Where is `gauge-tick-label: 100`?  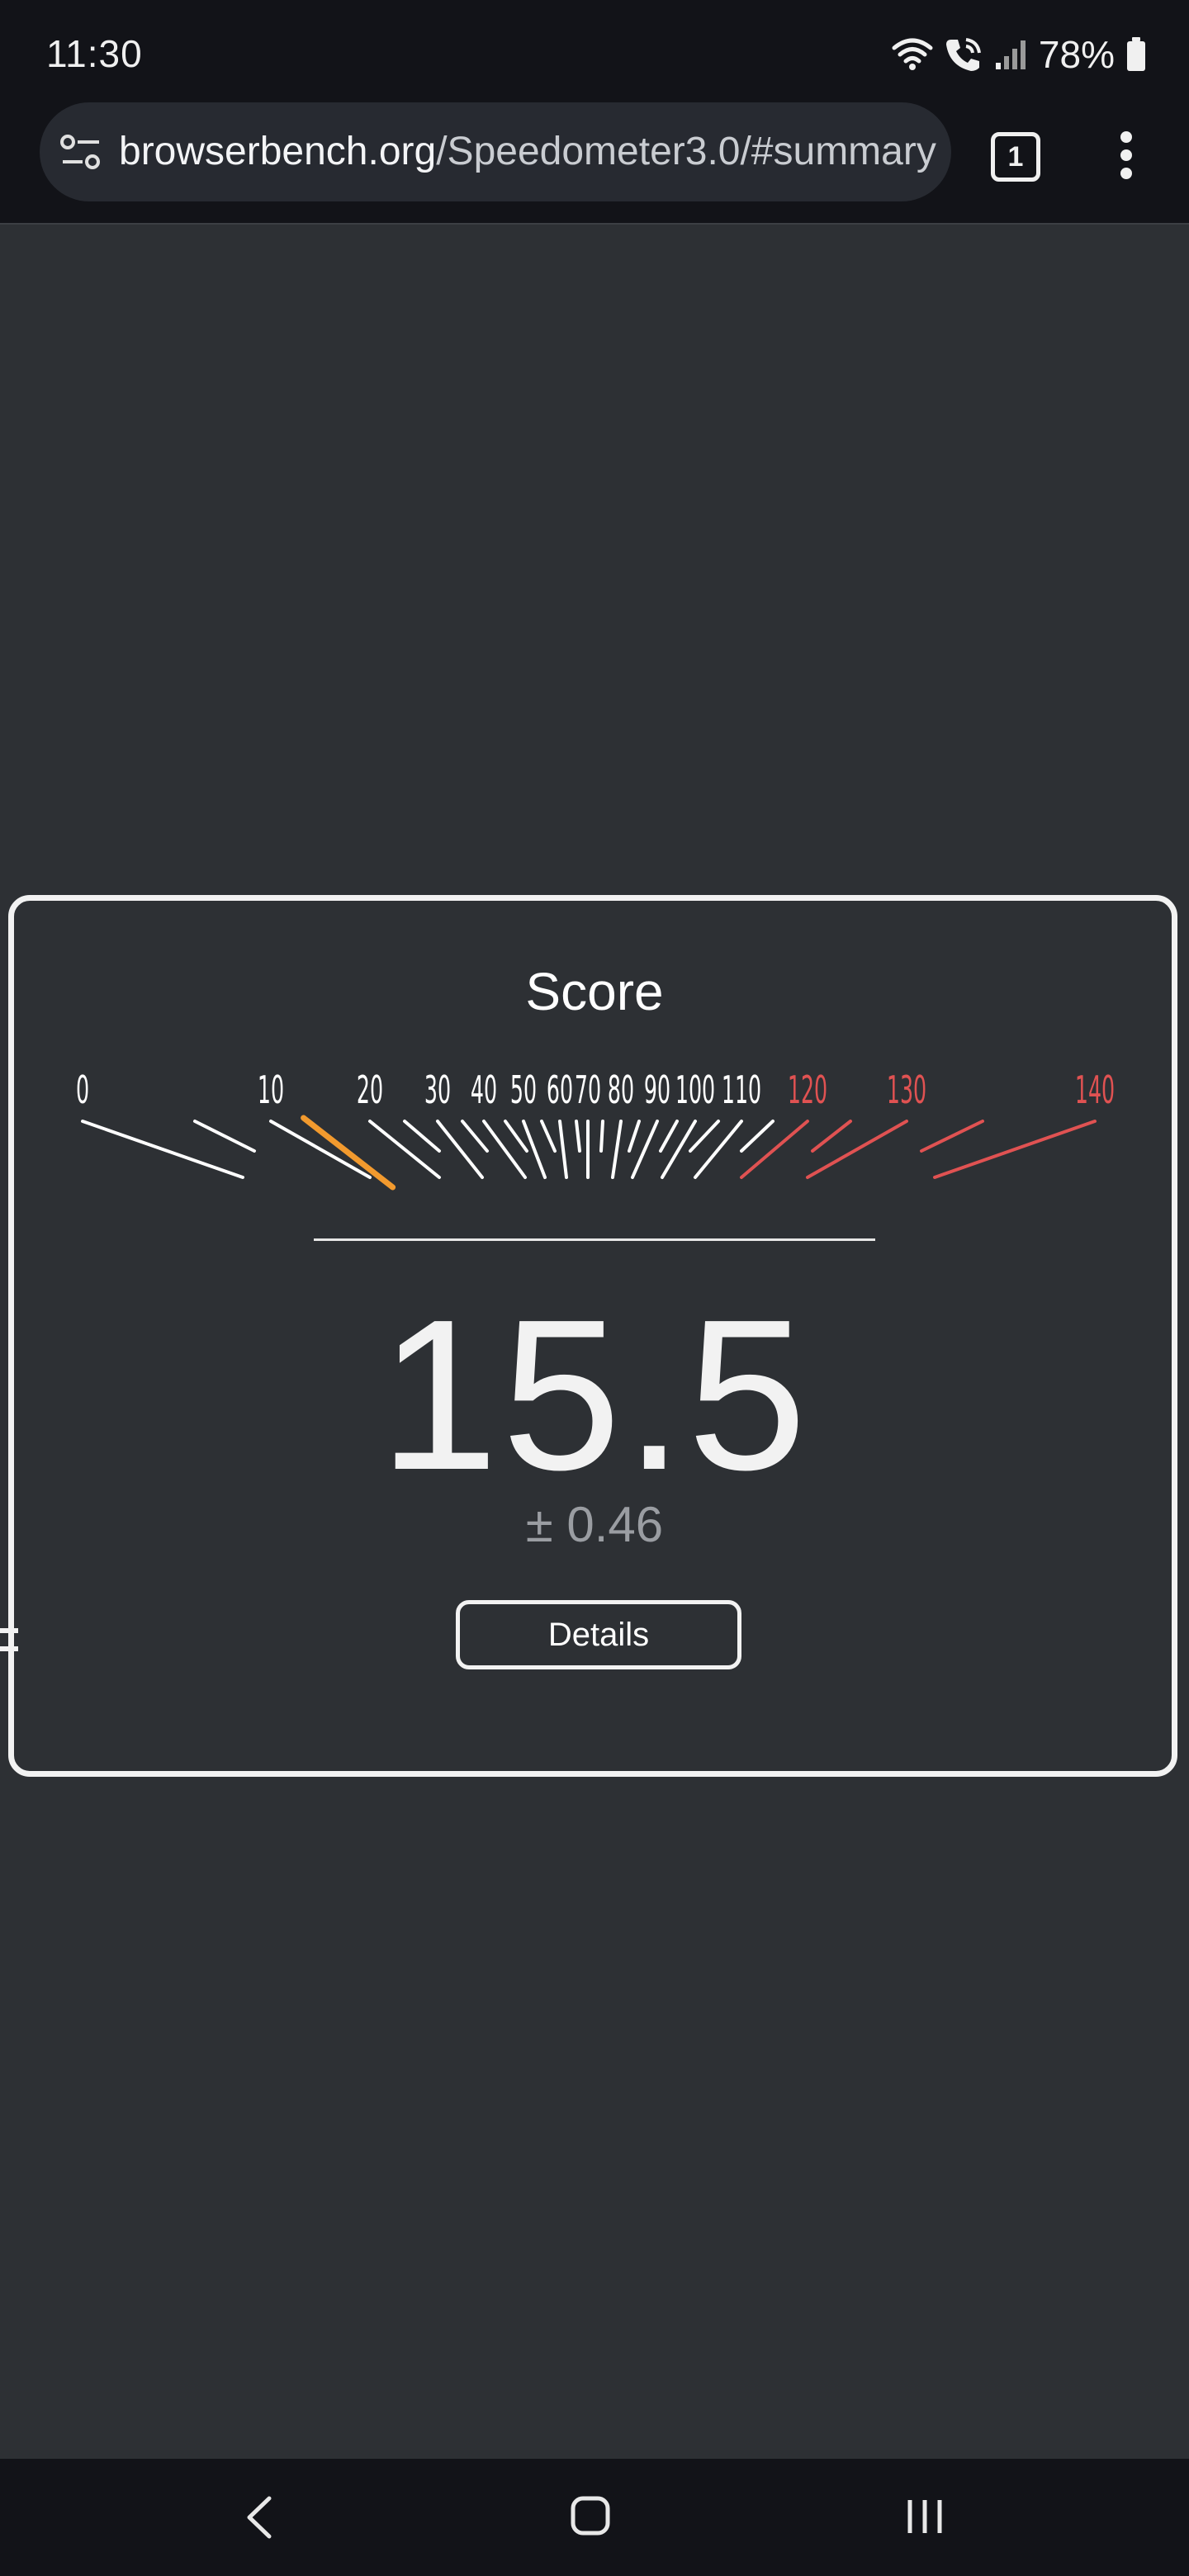 gauge-tick-label: 100 is located at coordinates (695, 1090).